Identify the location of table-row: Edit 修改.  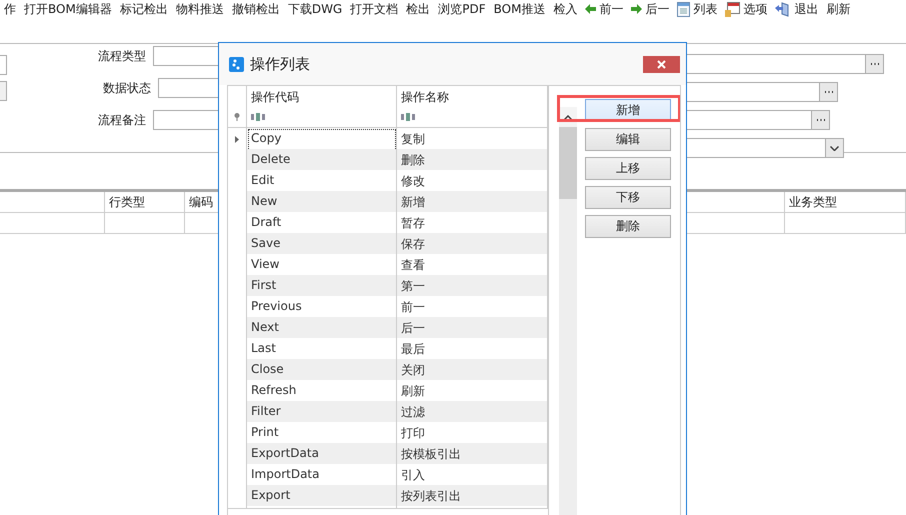
(388, 180).